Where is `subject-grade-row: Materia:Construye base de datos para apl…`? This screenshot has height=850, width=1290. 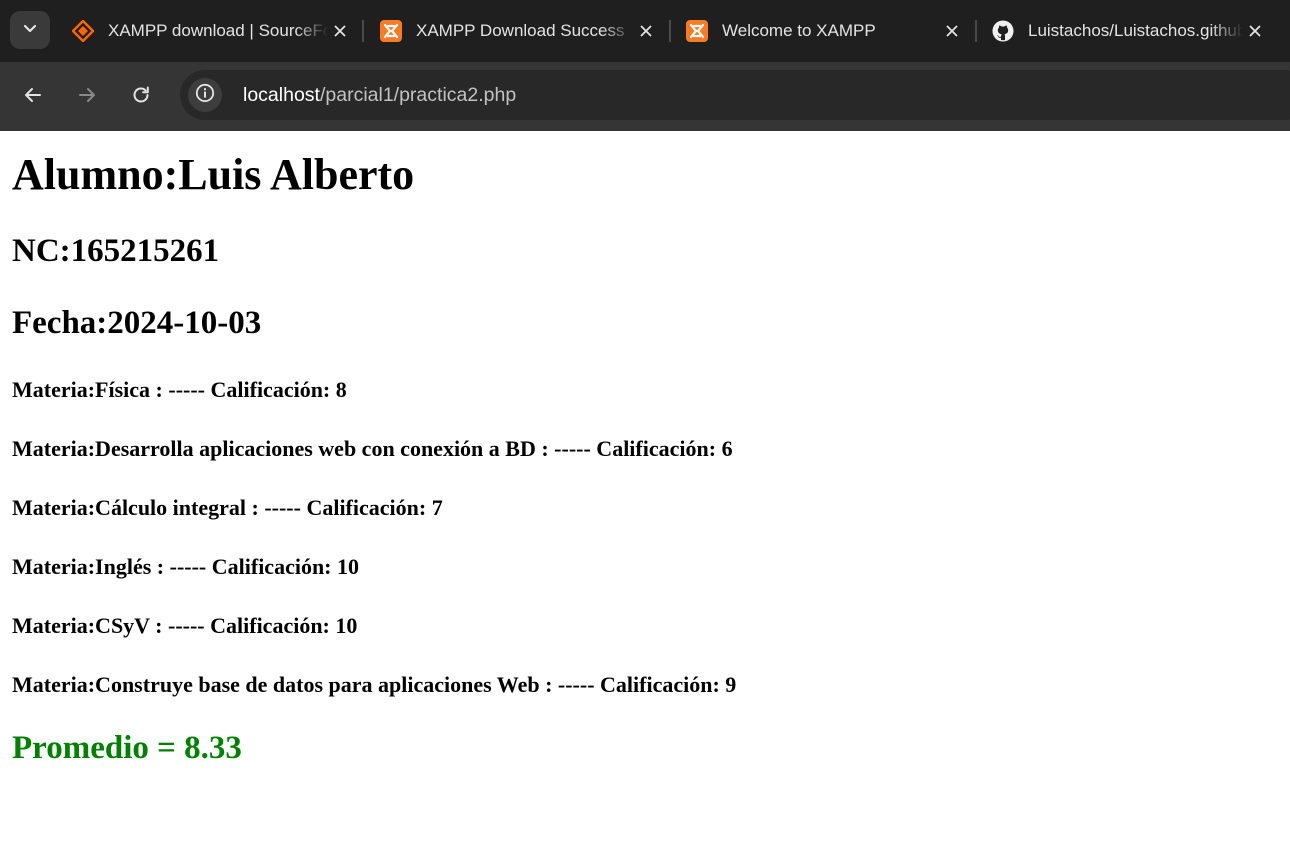
subject-grade-row: Materia:Construye base de datos para apl… is located at coordinates (374, 684).